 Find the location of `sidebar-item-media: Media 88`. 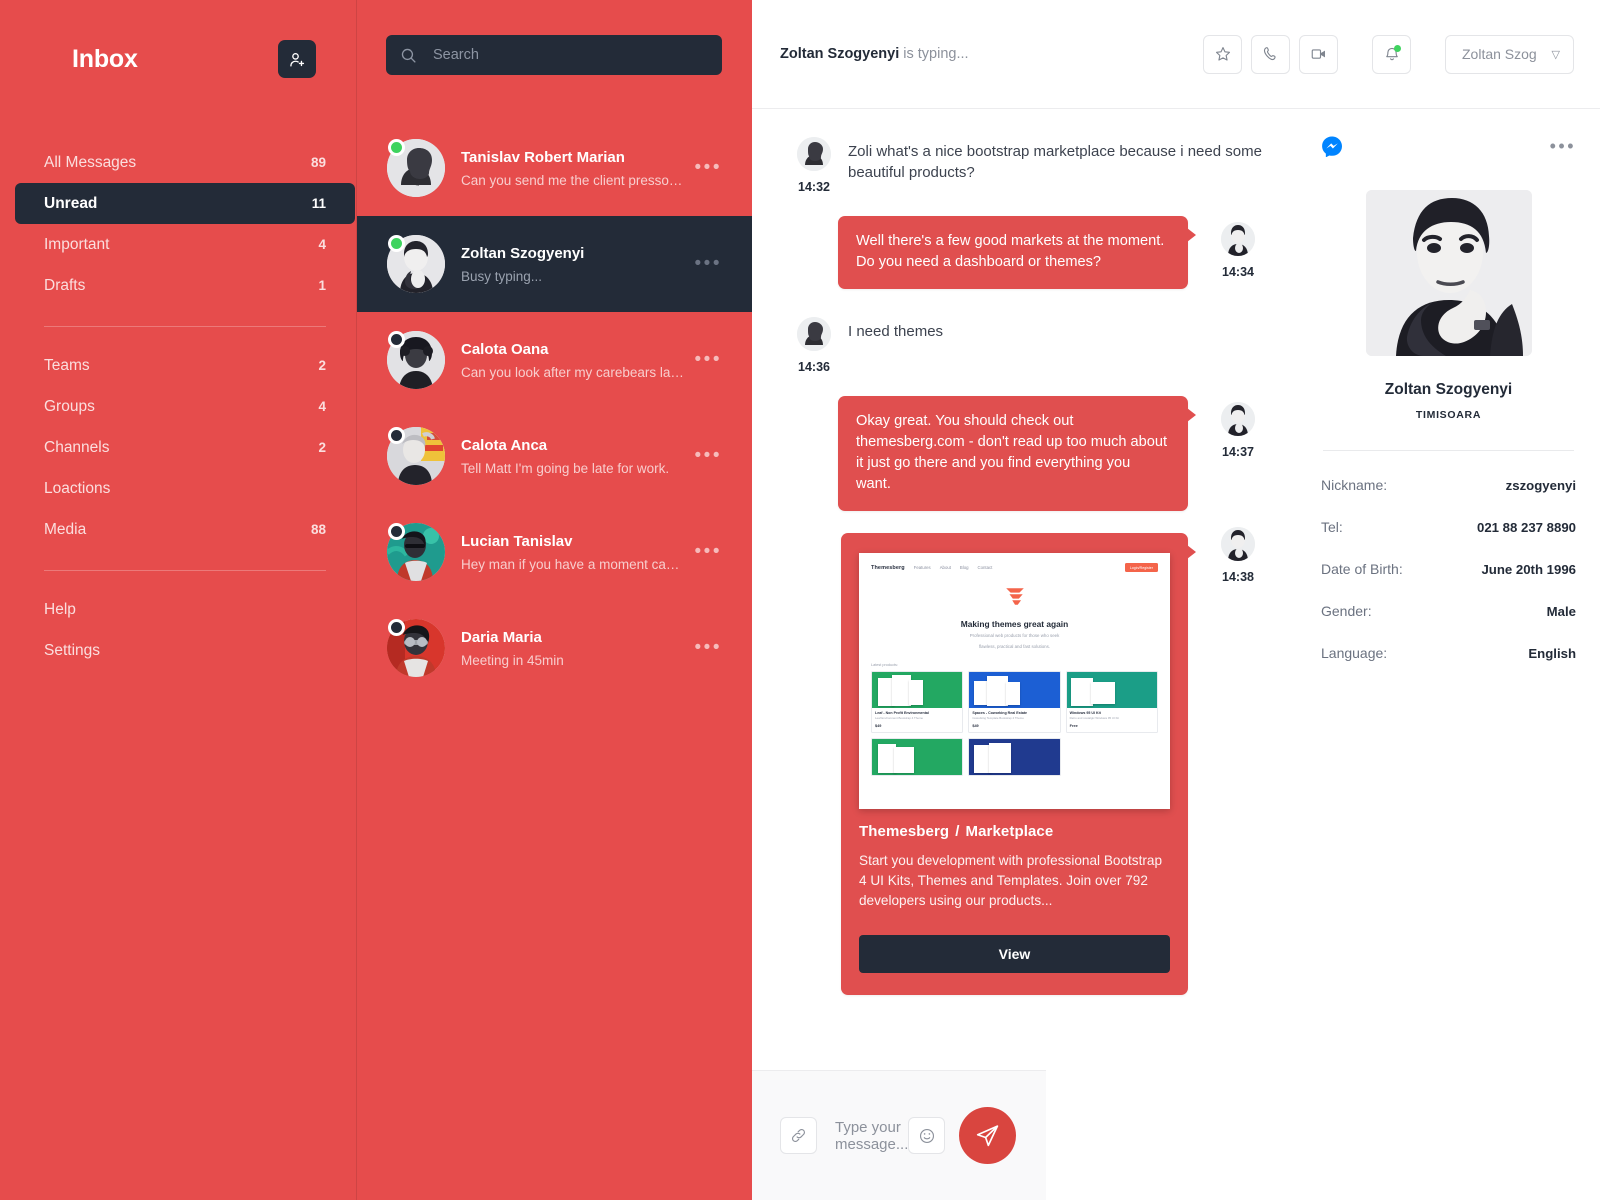

sidebar-item-media: Media 88 is located at coordinates (185, 529).